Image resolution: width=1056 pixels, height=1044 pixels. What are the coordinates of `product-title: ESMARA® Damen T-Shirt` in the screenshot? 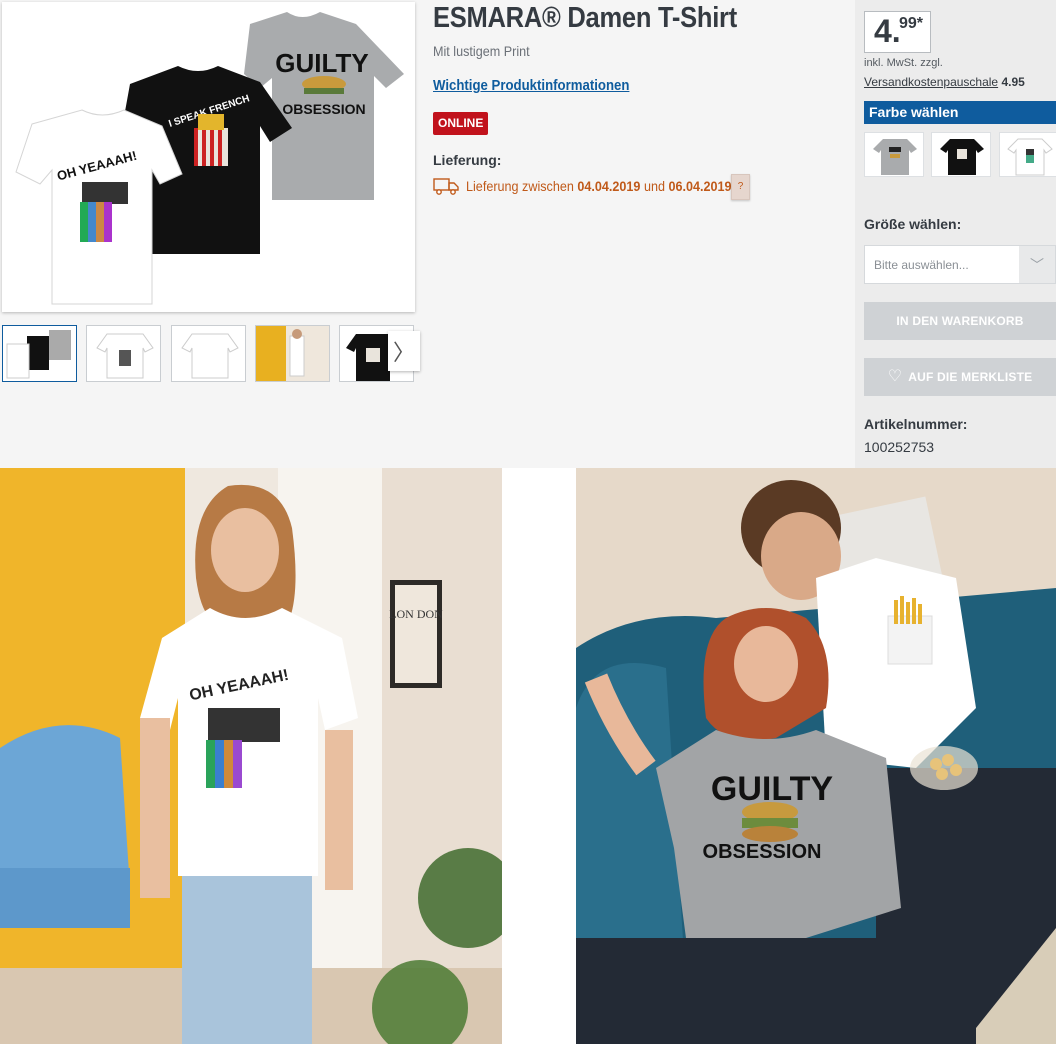 It's located at (585, 18).